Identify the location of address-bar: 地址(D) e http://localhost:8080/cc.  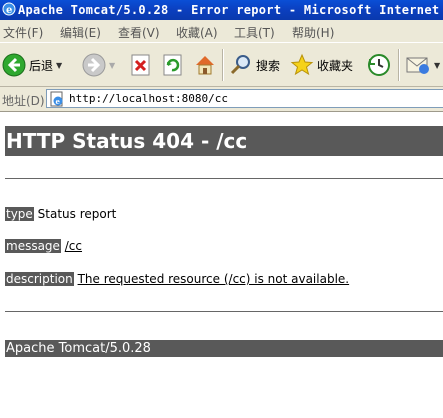
(221, 99).